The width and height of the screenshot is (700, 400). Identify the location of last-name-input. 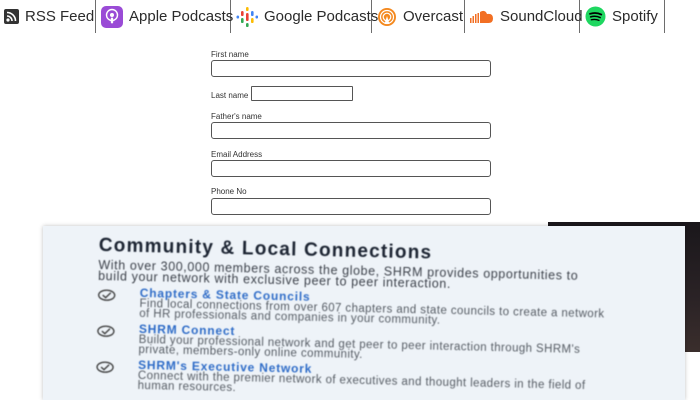
(302, 93).